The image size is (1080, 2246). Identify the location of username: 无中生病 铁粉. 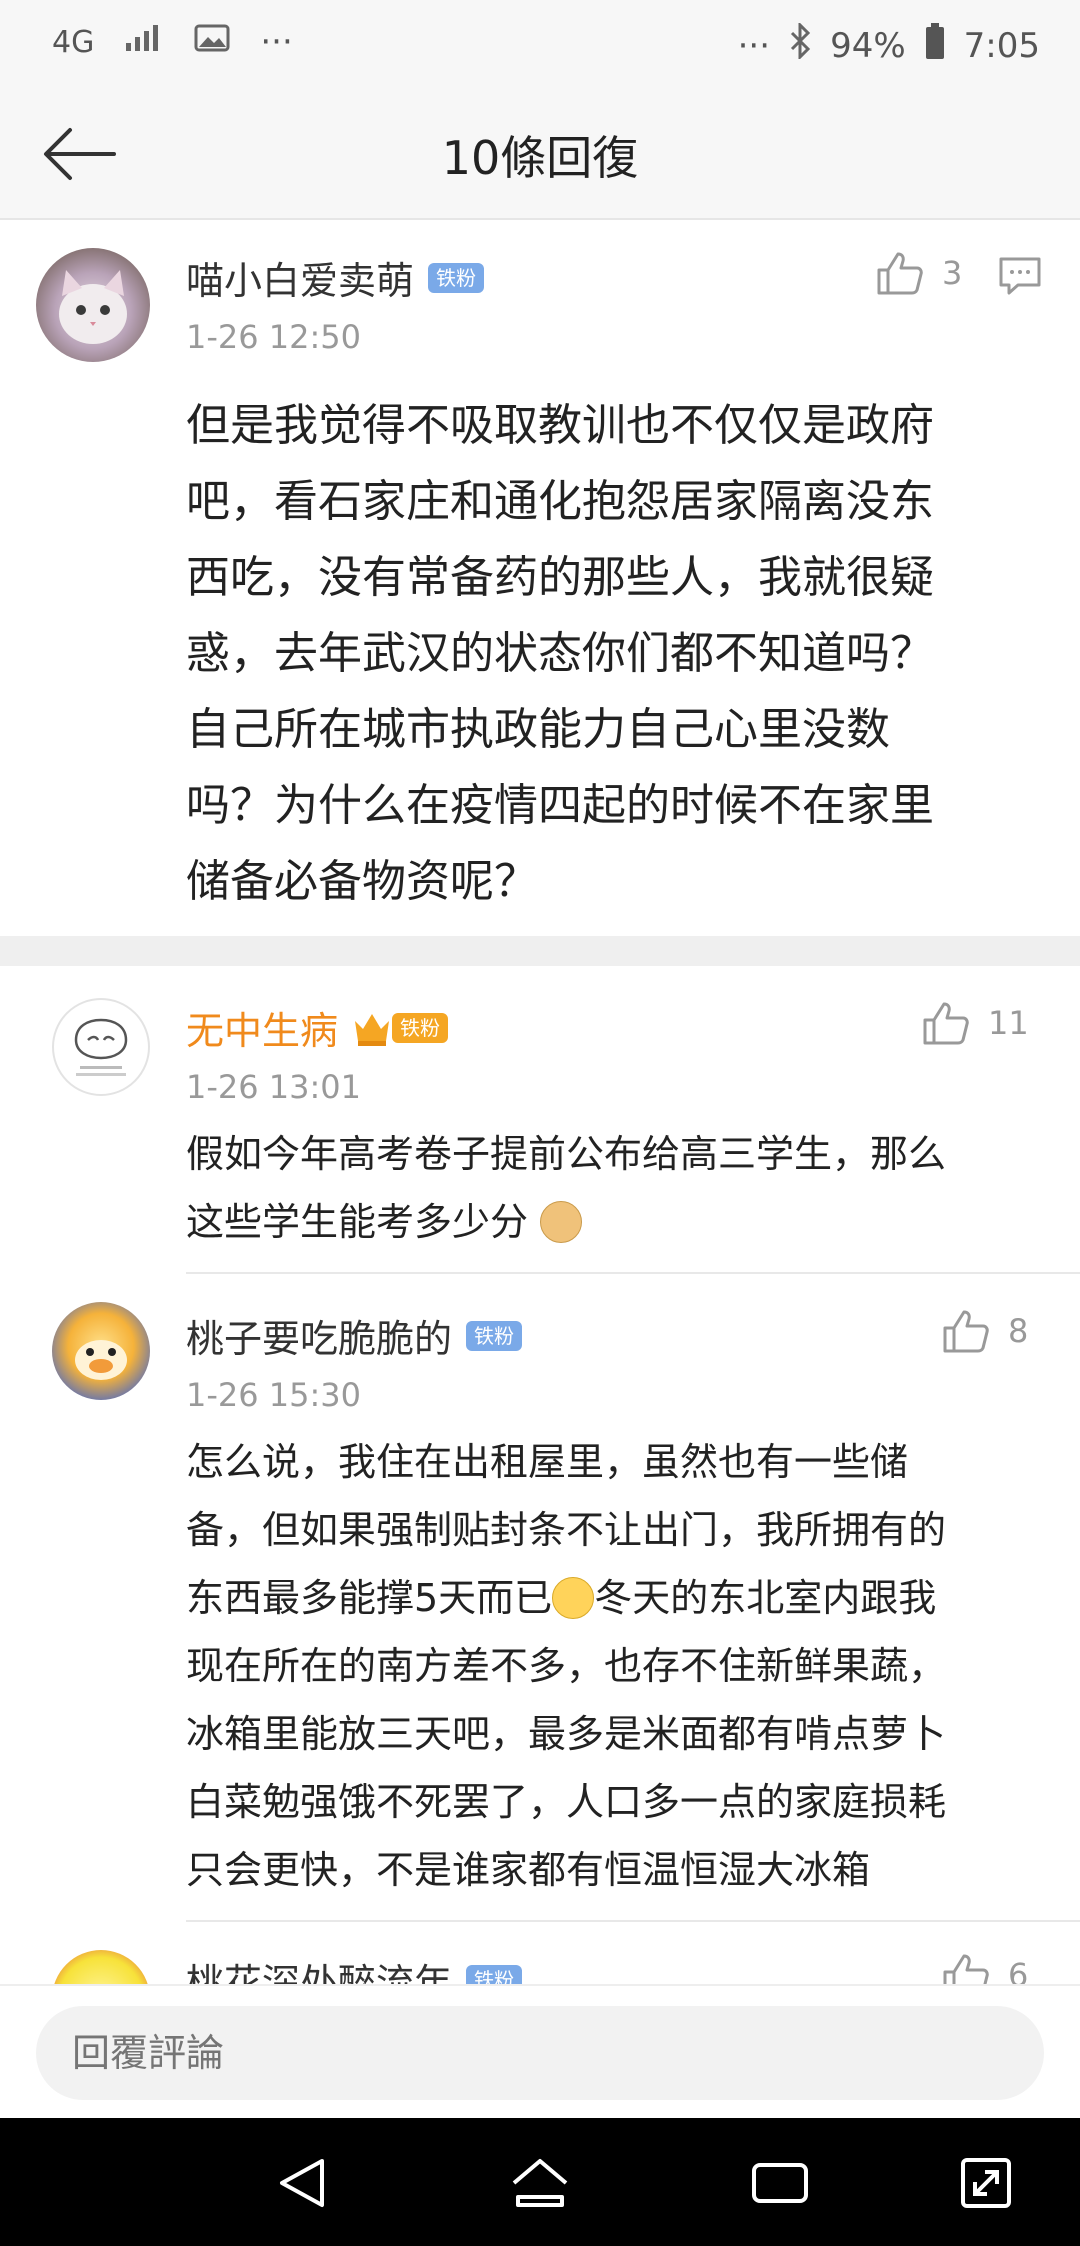
(317, 1027).